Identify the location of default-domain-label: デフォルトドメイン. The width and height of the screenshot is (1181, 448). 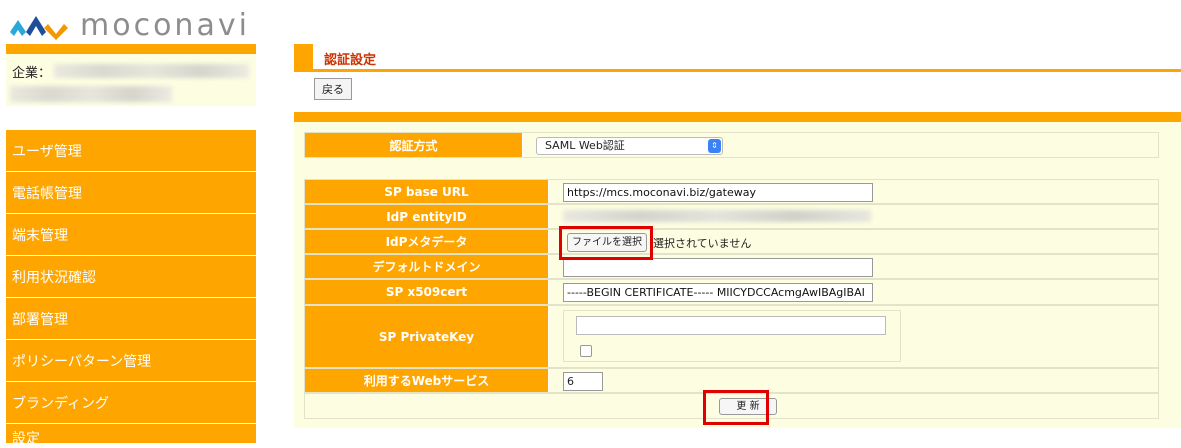
(427, 266).